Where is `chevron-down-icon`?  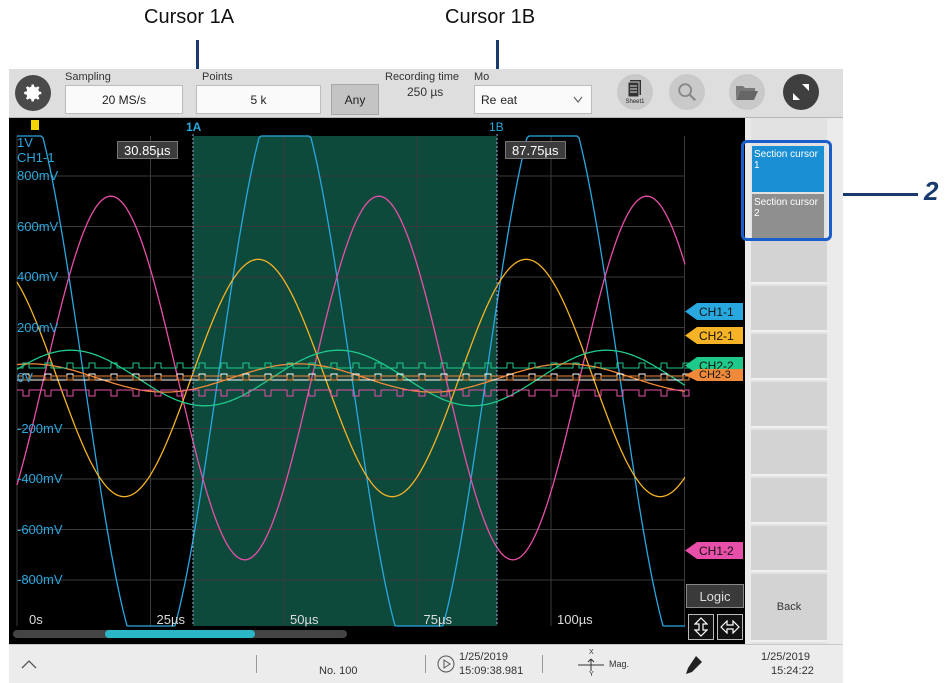 chevron-down-icon is located at coordinates (578, 99).